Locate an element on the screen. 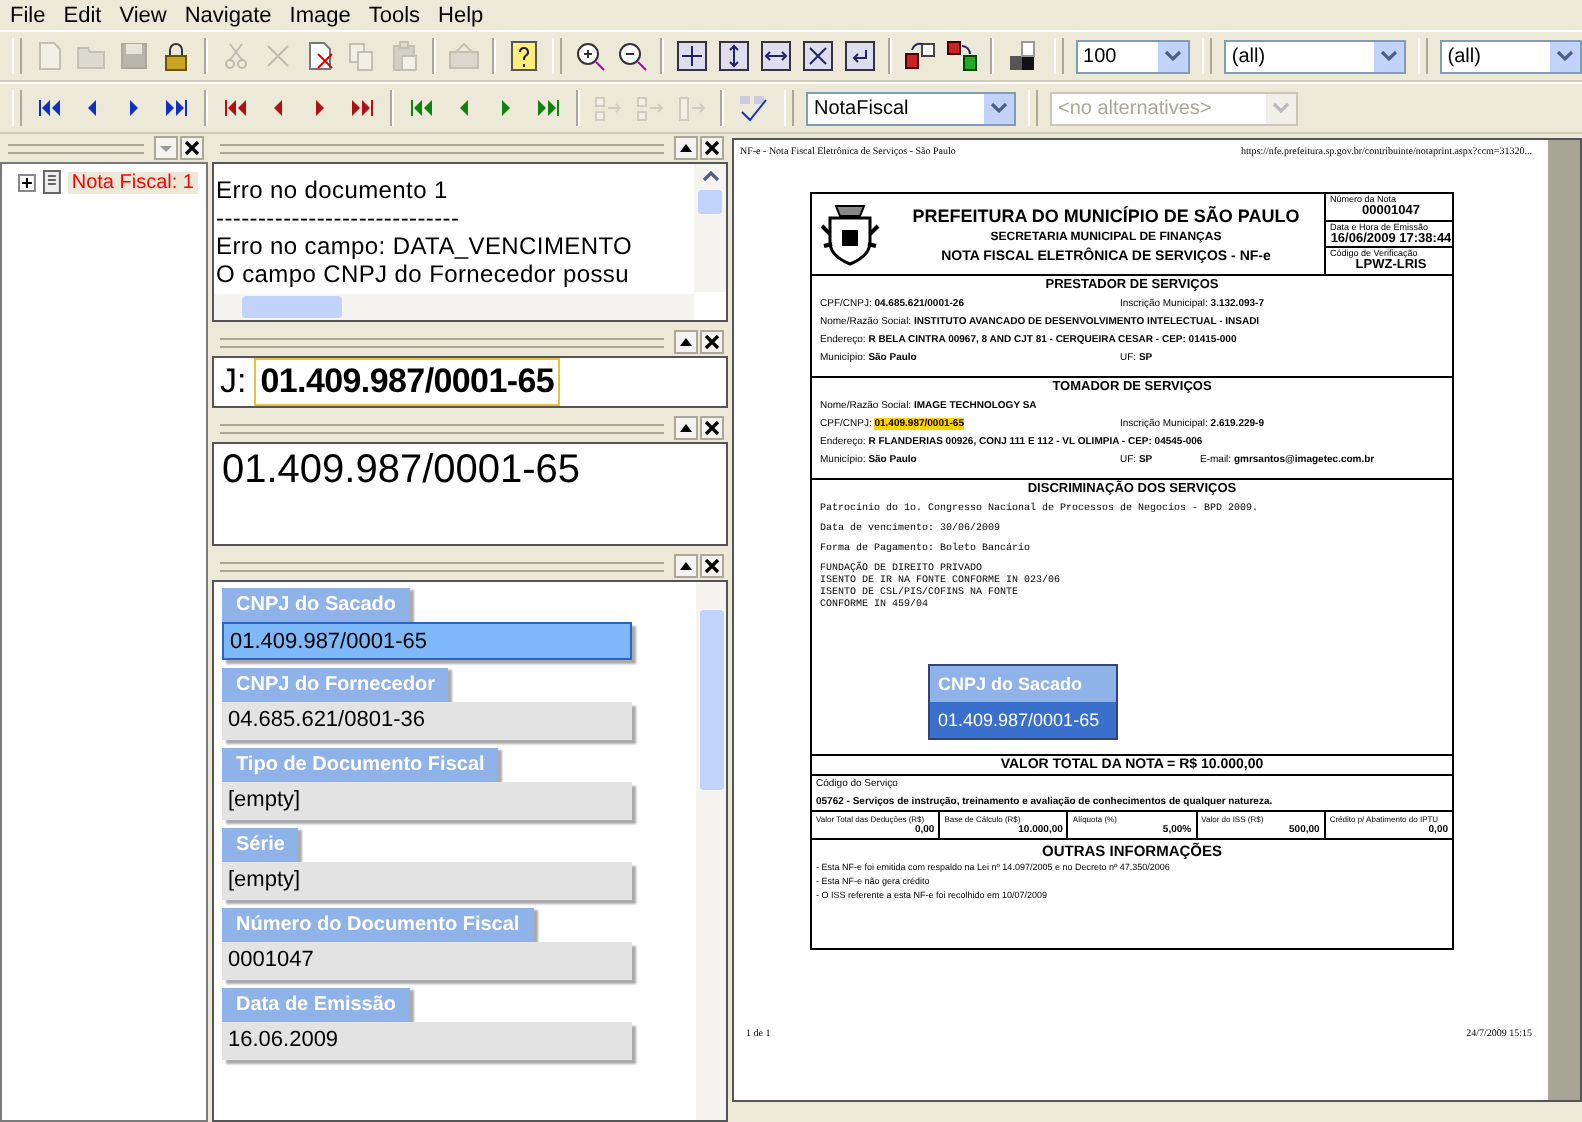 This screenshot has width=1582, height=1122. folder-arrow-icon is located at coordinates (464, 56).